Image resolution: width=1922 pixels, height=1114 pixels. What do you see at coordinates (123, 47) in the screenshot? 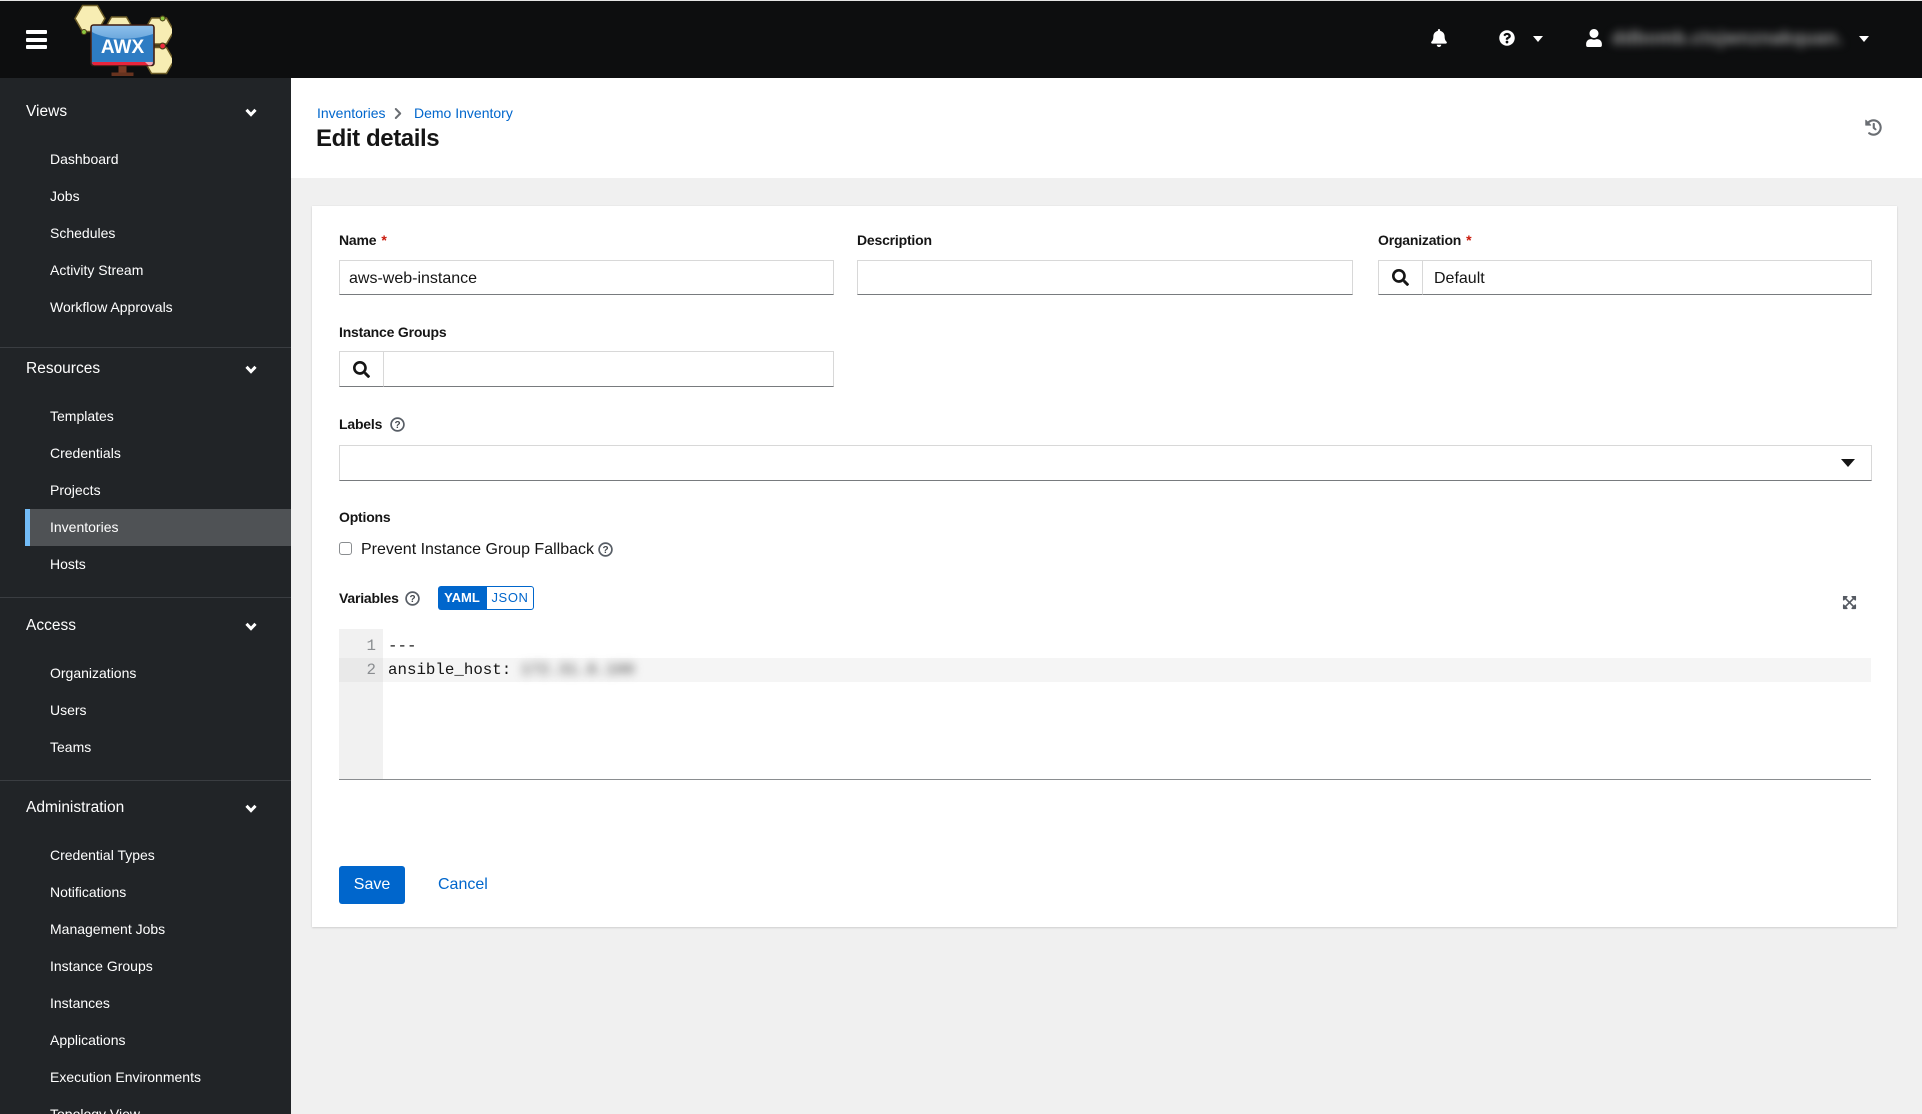
I see `svg-text: AWX` at bounding box center [123, 47].